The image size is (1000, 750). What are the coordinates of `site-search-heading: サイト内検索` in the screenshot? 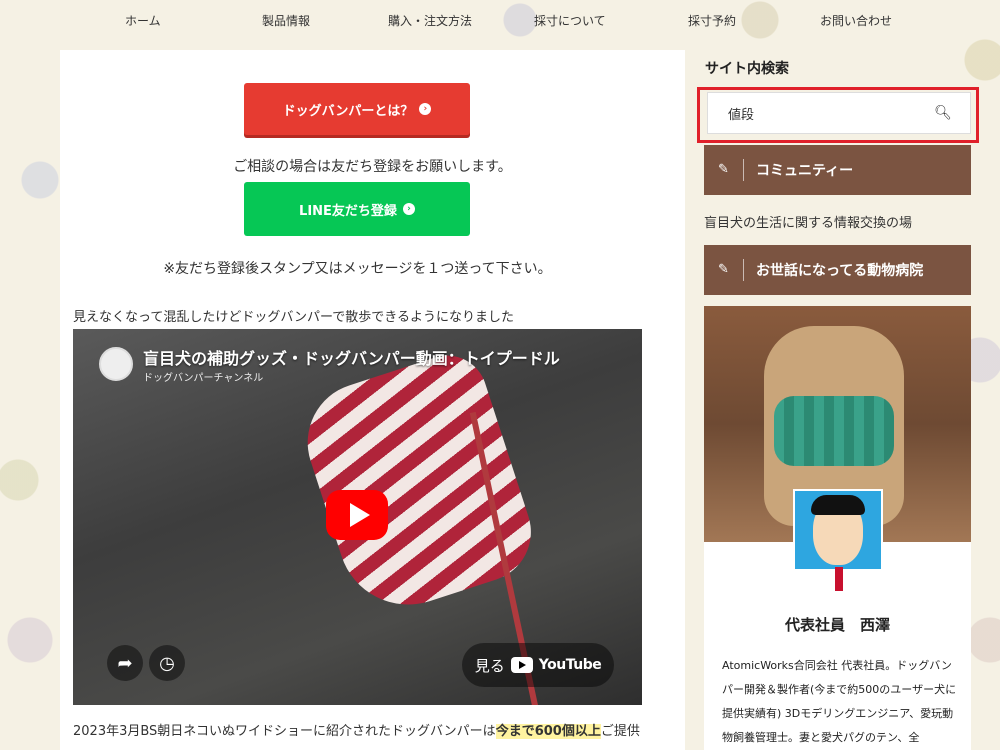 It's located at (747, 69).